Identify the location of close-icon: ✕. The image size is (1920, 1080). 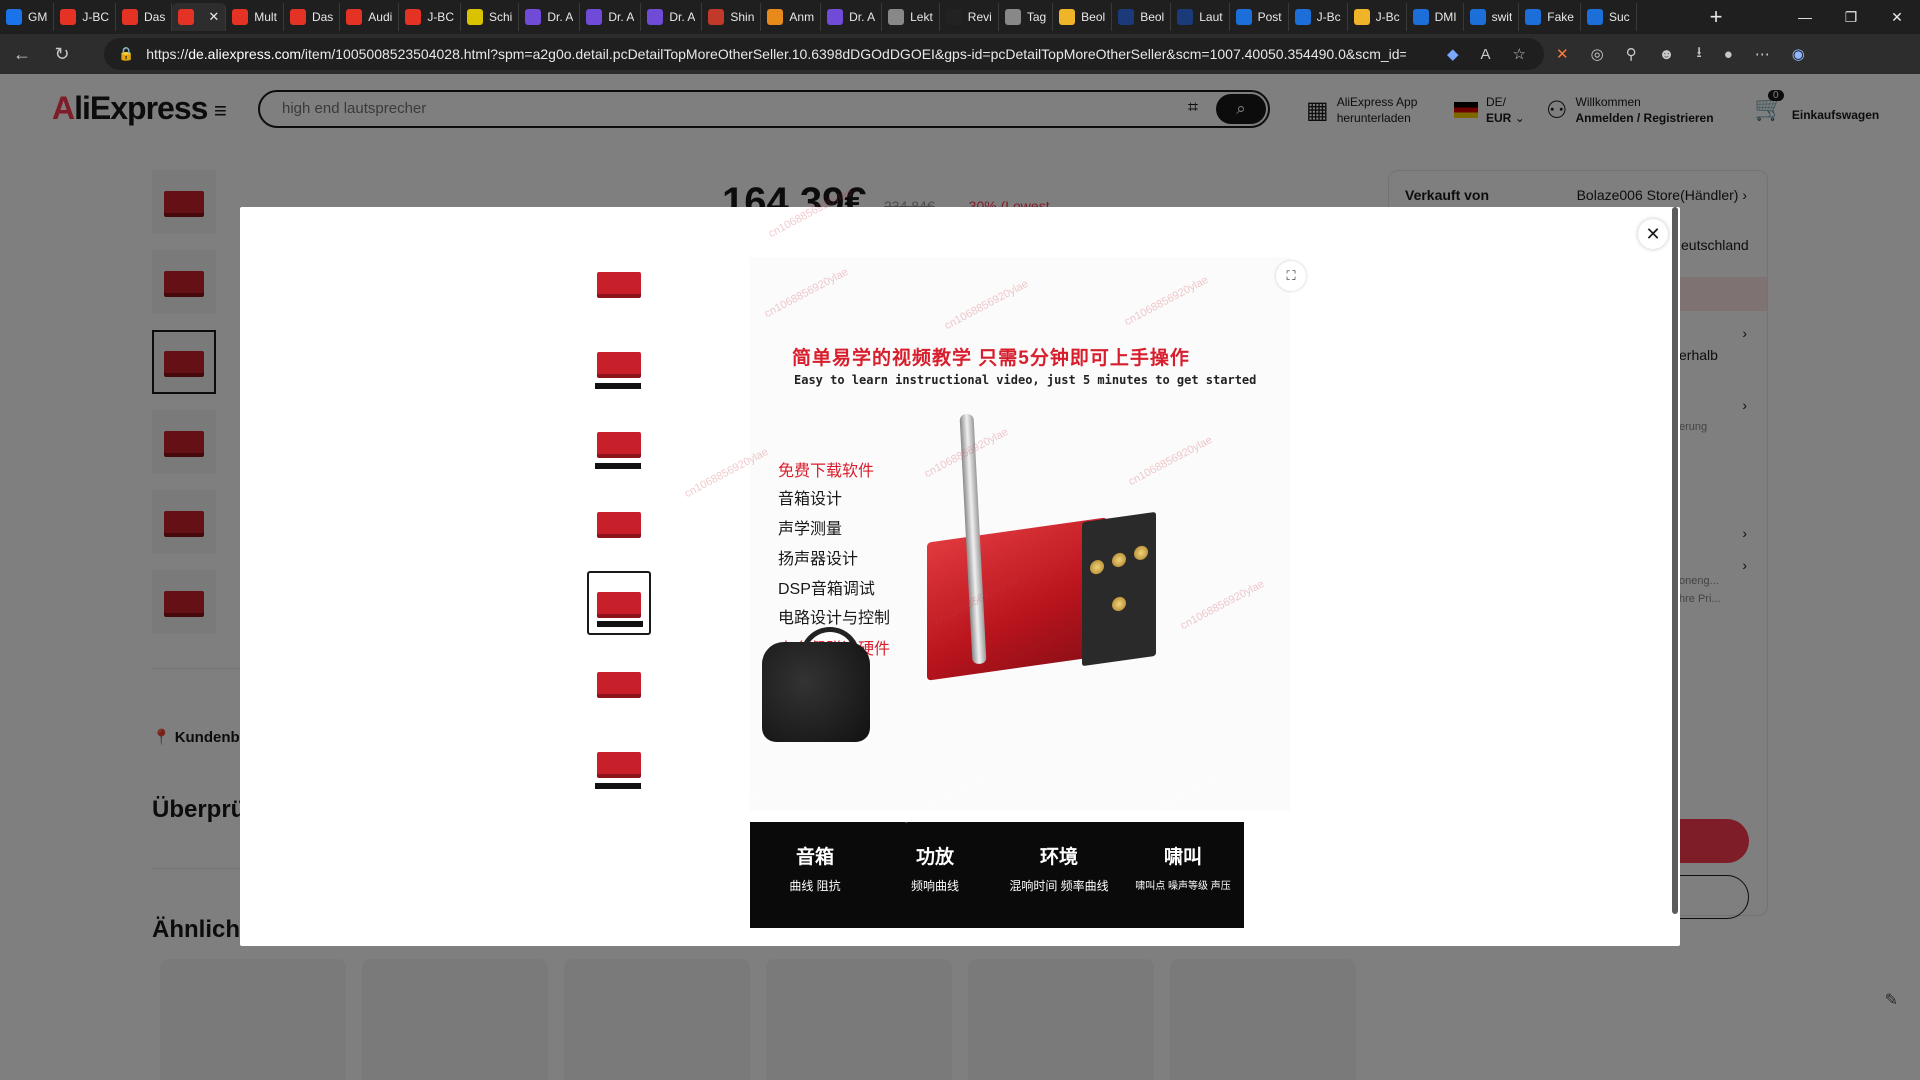
(1653, 234).